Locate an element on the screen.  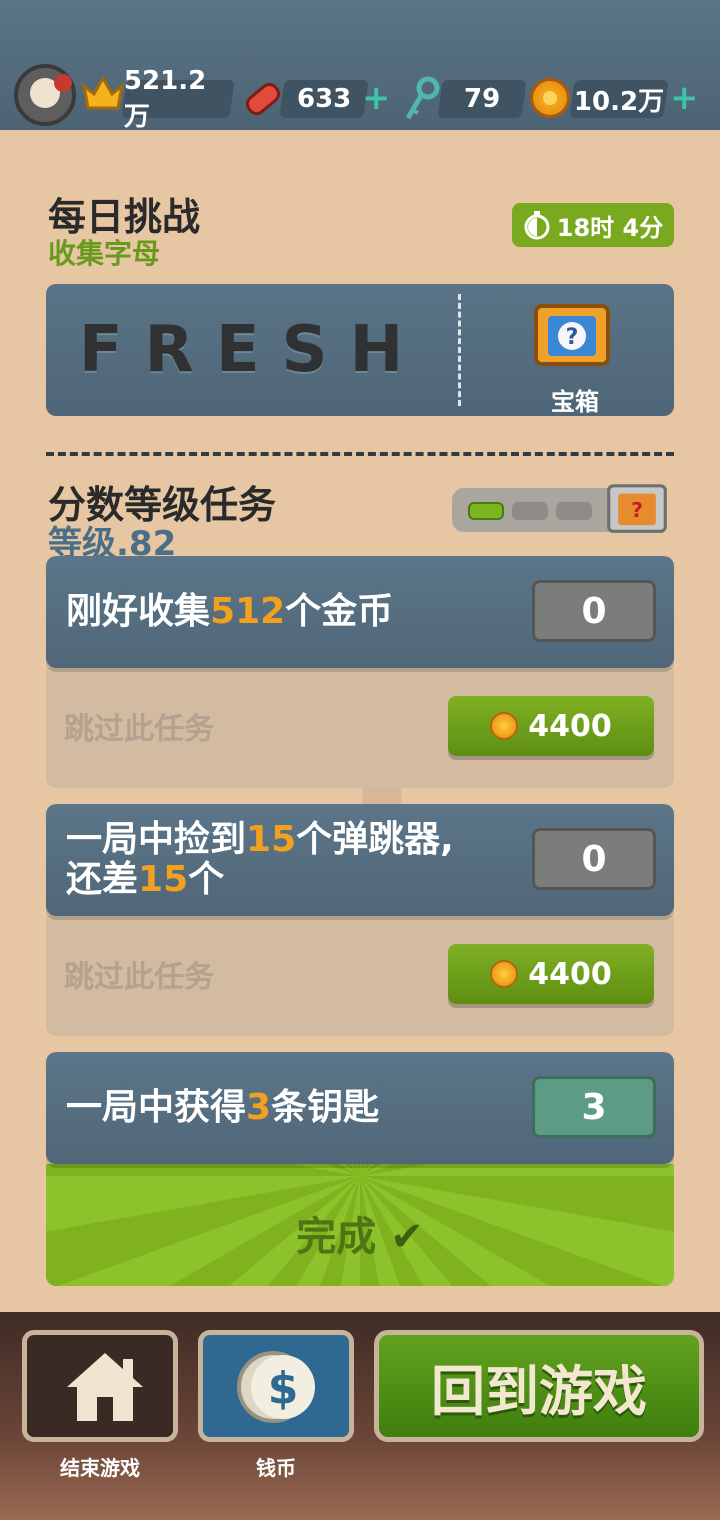
task-3-header: 一局中获得3条钥匙 3 is located at coordinates (360, 1108).